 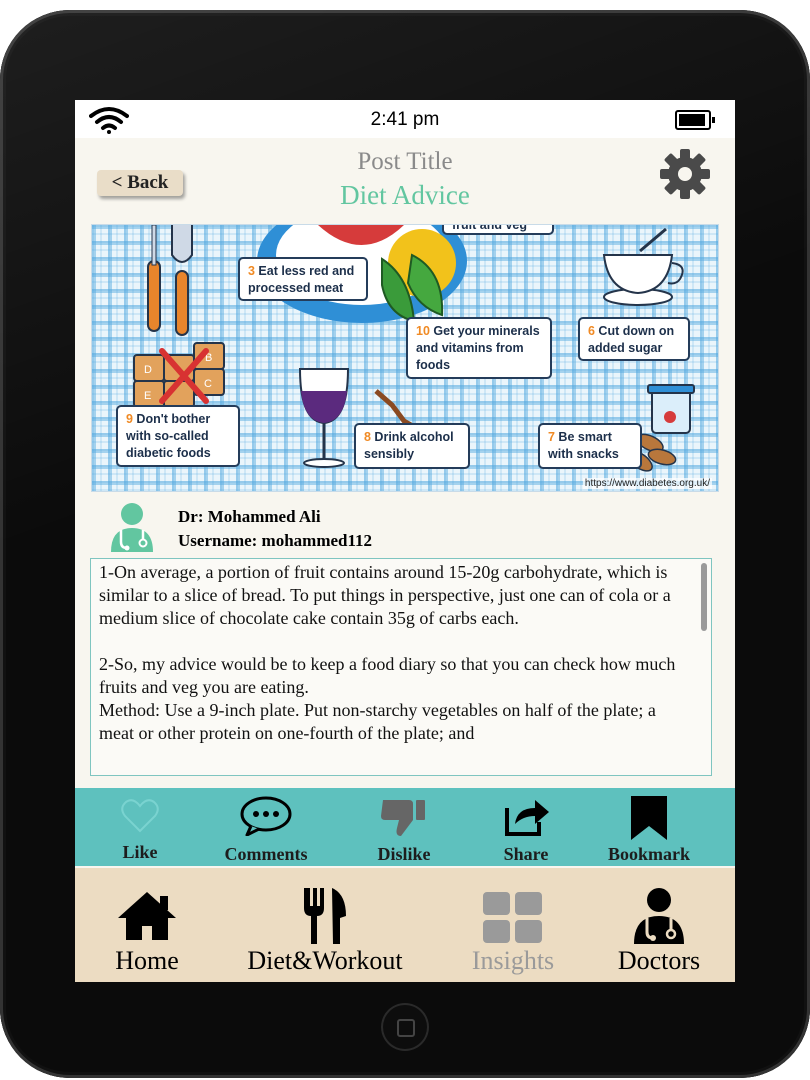 What do you see at coordinates (695, 120) in the screenshot?
I see `battery-icon` at bounding box center [695, 120].